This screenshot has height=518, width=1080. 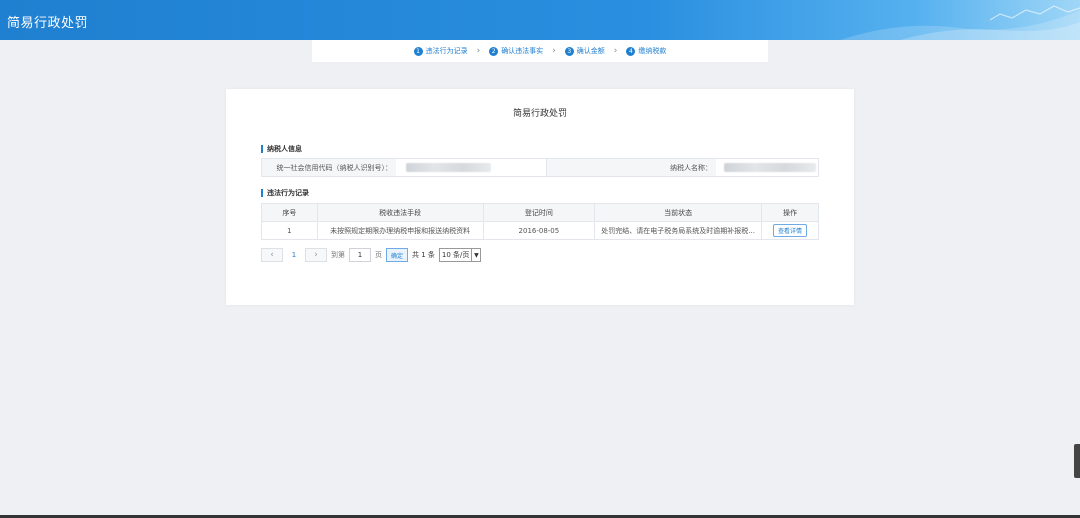 I want to click on taxpayer-info-heading: 纳税人信息, so click(x=281, y=149).